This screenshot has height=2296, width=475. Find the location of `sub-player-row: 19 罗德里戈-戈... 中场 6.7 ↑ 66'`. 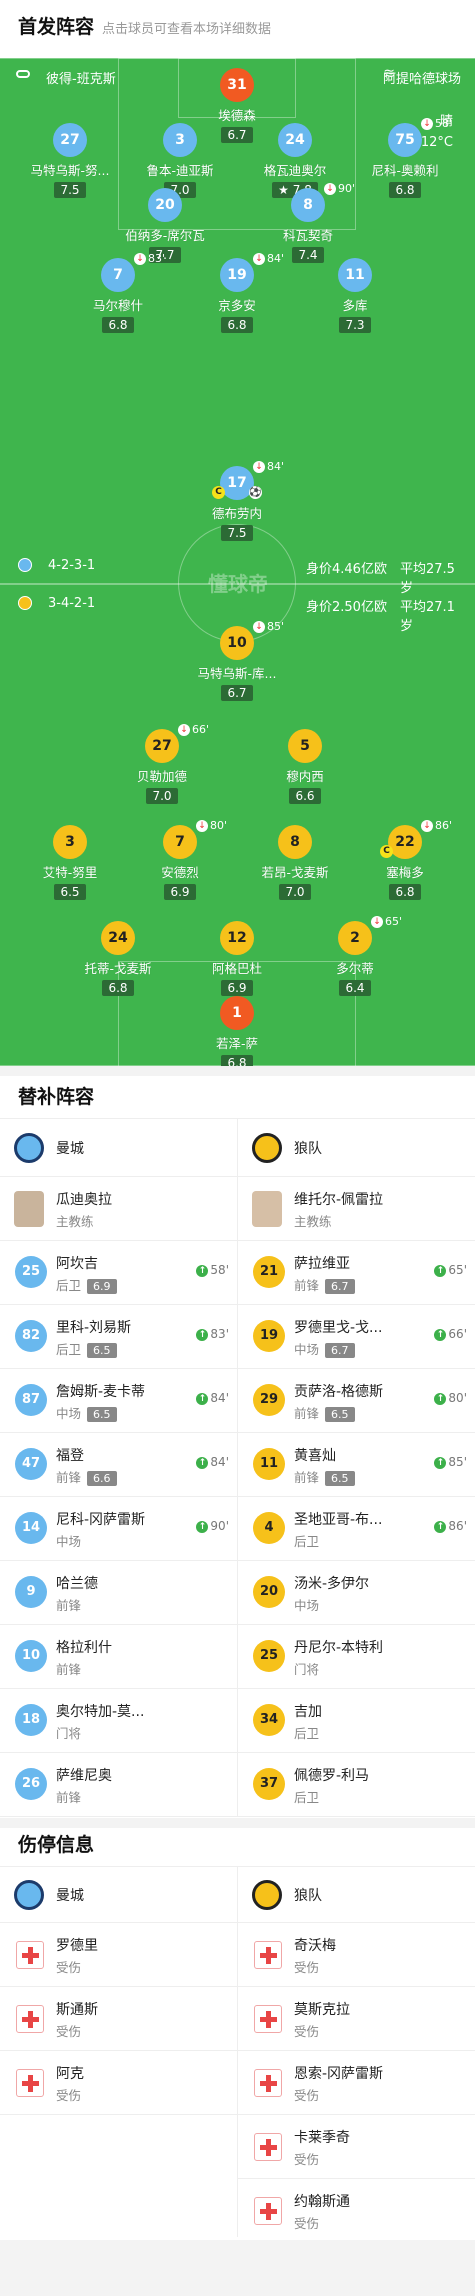

sub-player-row: 19 罗德里戈-戈... 中场 6.7 ↑ 66' is located at coordinates (356, 1337).